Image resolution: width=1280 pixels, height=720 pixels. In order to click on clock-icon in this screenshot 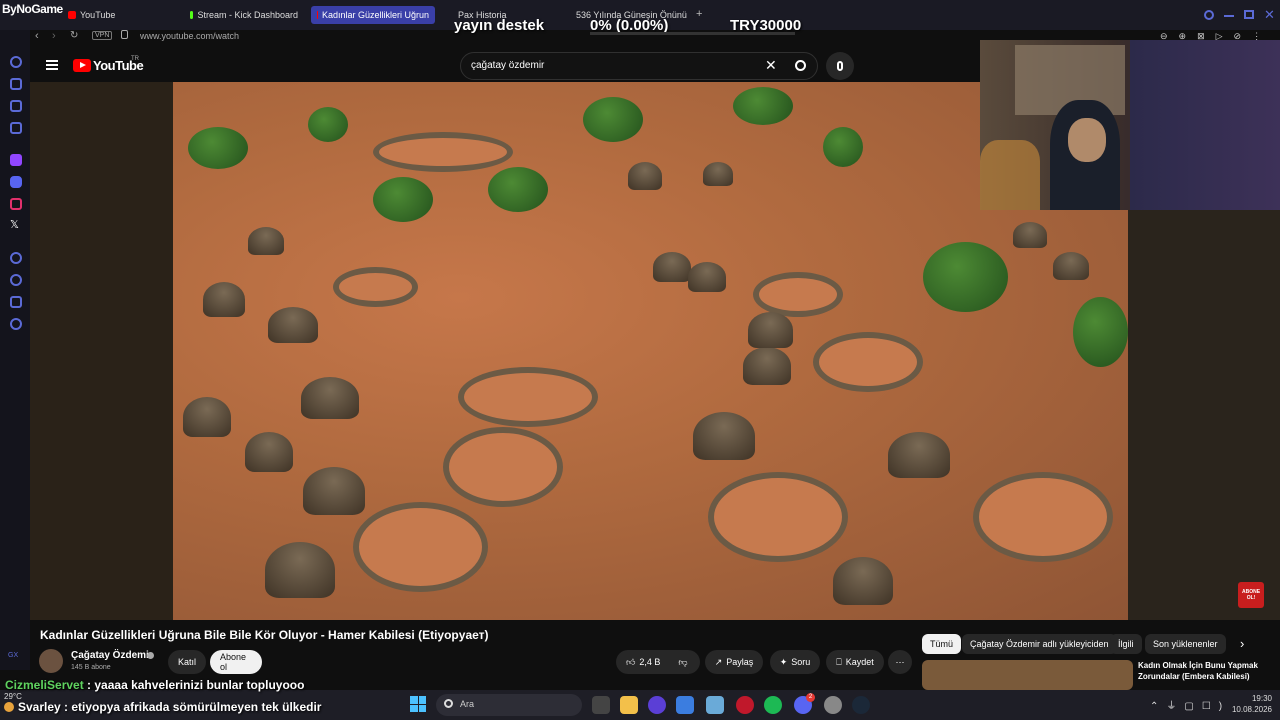, I will do `click(16, 280)`.